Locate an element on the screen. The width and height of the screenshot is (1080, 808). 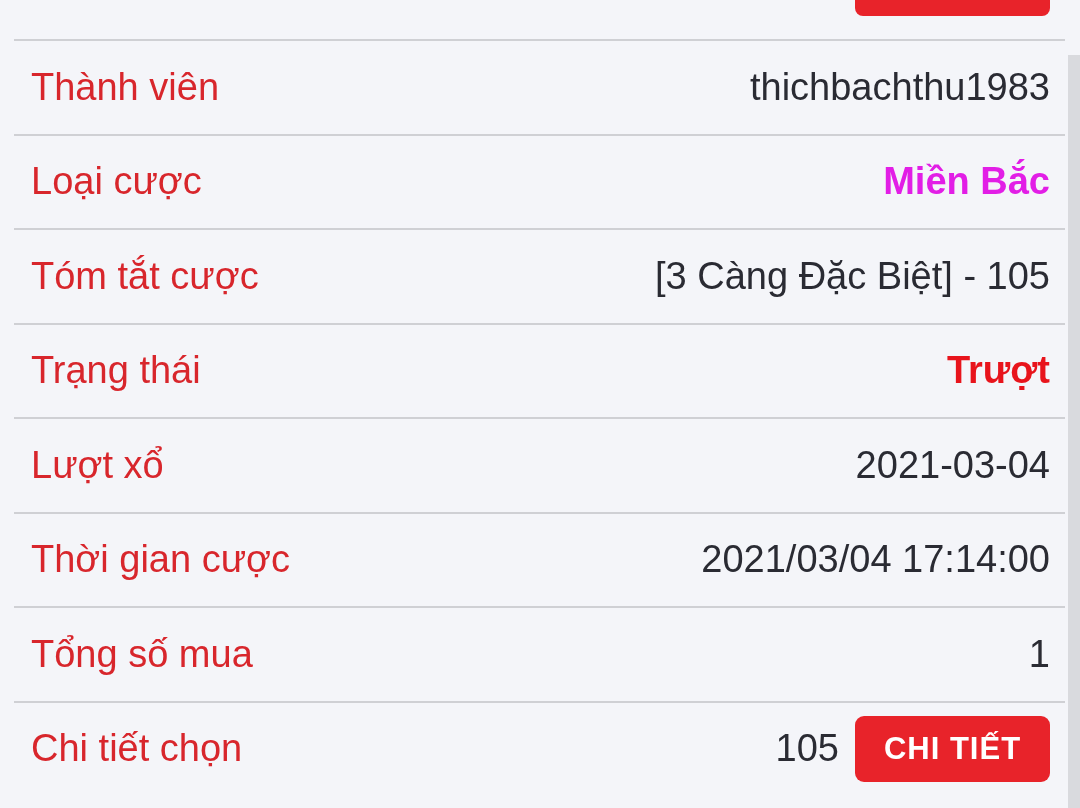
field-label: Tóm tắt cược is located at coordinates (145, 276).